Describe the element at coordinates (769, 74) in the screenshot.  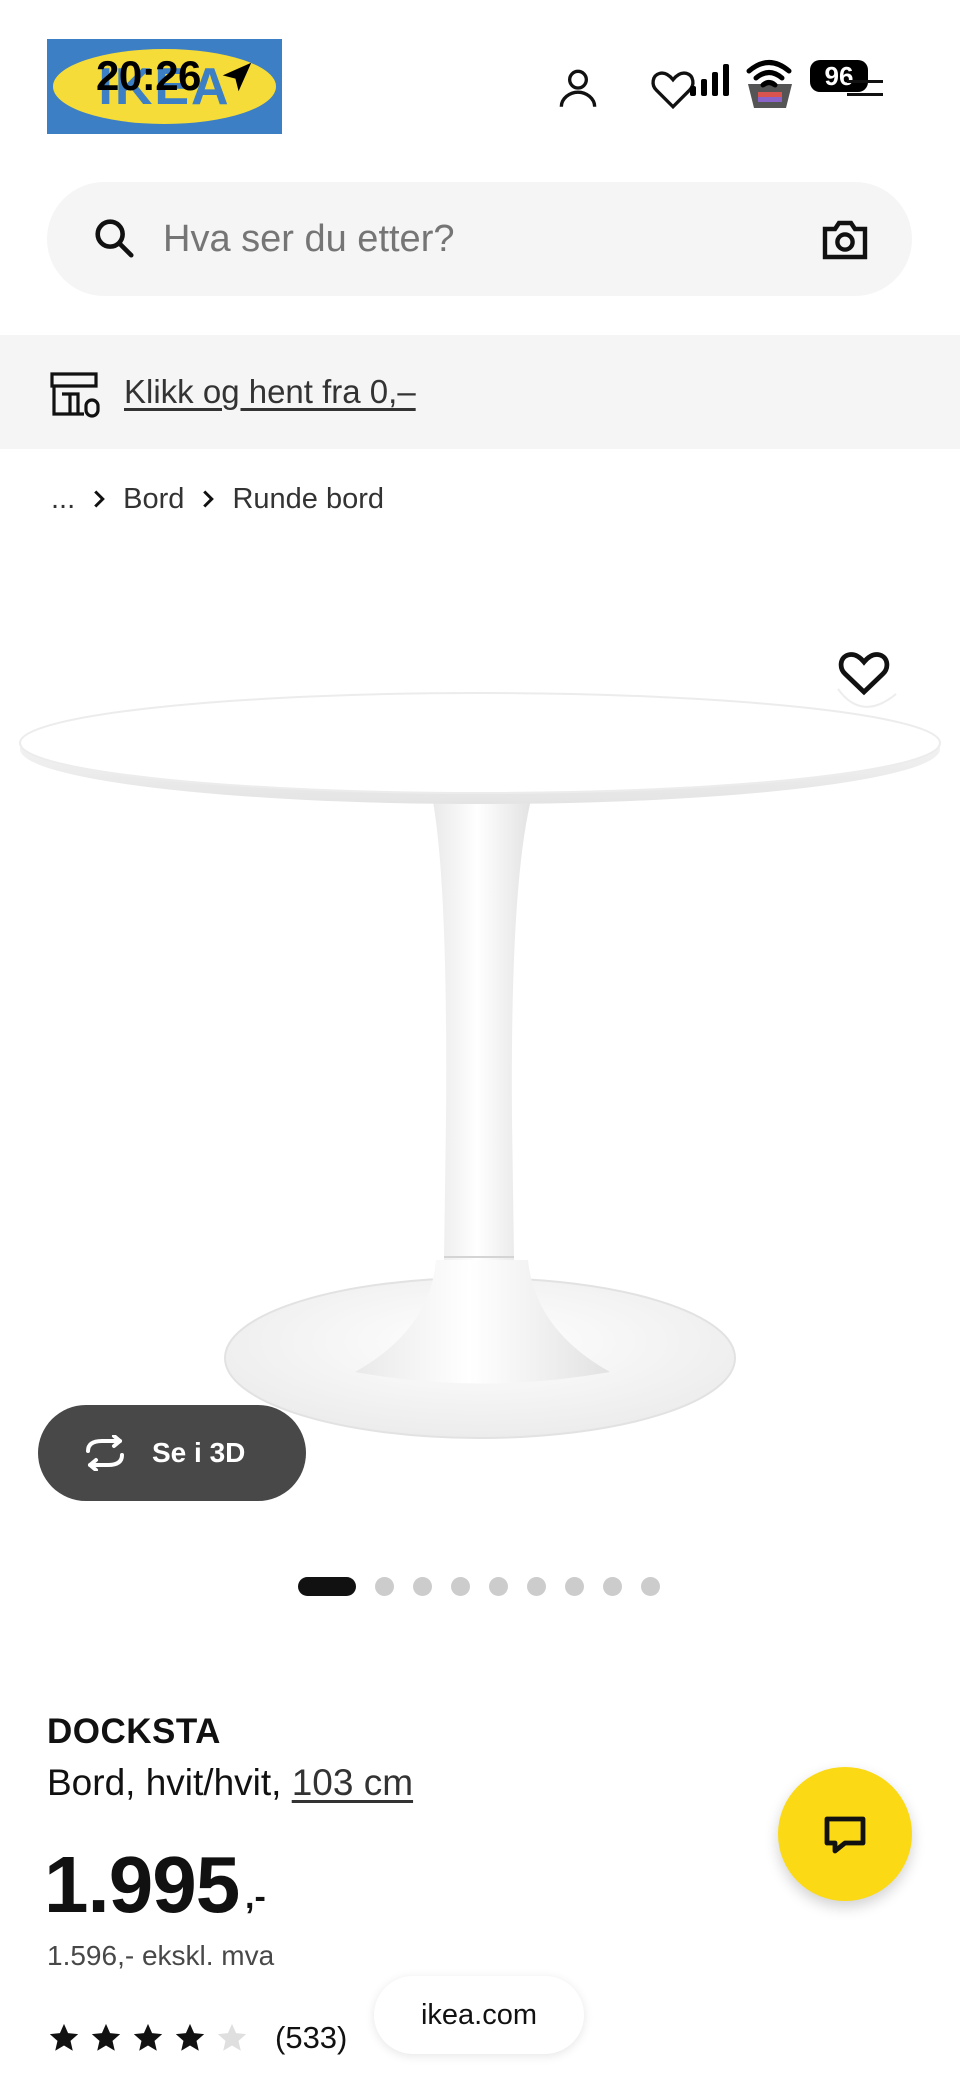
I see `wifi-icon` at that location.